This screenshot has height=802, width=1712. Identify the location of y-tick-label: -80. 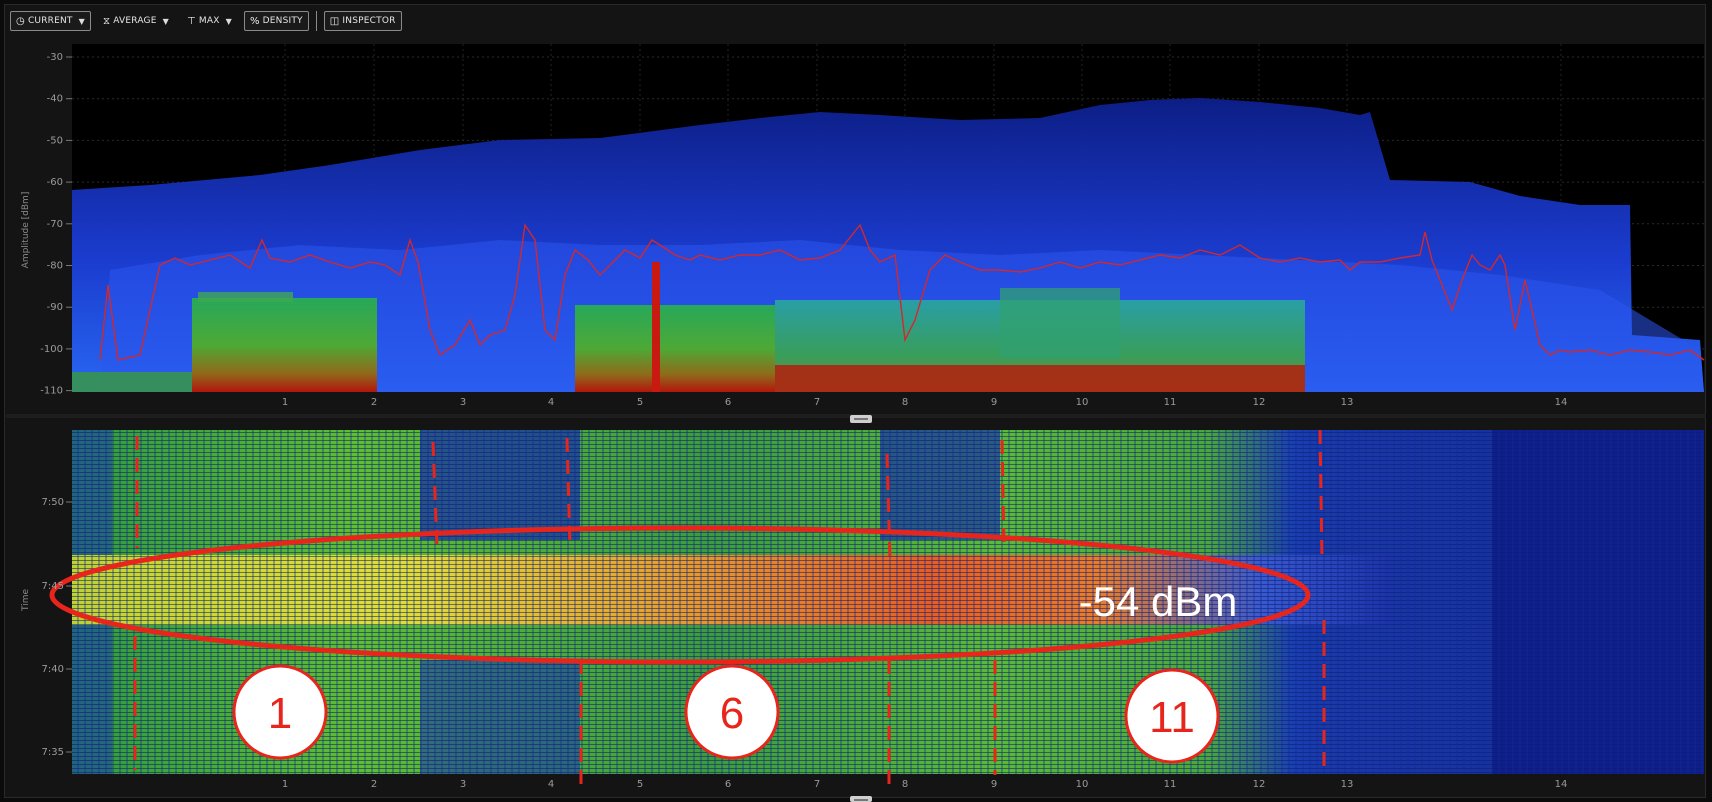
(55, 266).